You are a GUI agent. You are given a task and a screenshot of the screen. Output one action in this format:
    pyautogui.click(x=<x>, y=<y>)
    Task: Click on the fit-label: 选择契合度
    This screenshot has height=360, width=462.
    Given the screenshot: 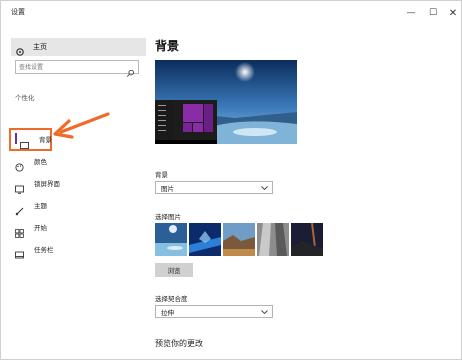 What is the action you would take?
    pyautogui.click(x=171, y=299)
    